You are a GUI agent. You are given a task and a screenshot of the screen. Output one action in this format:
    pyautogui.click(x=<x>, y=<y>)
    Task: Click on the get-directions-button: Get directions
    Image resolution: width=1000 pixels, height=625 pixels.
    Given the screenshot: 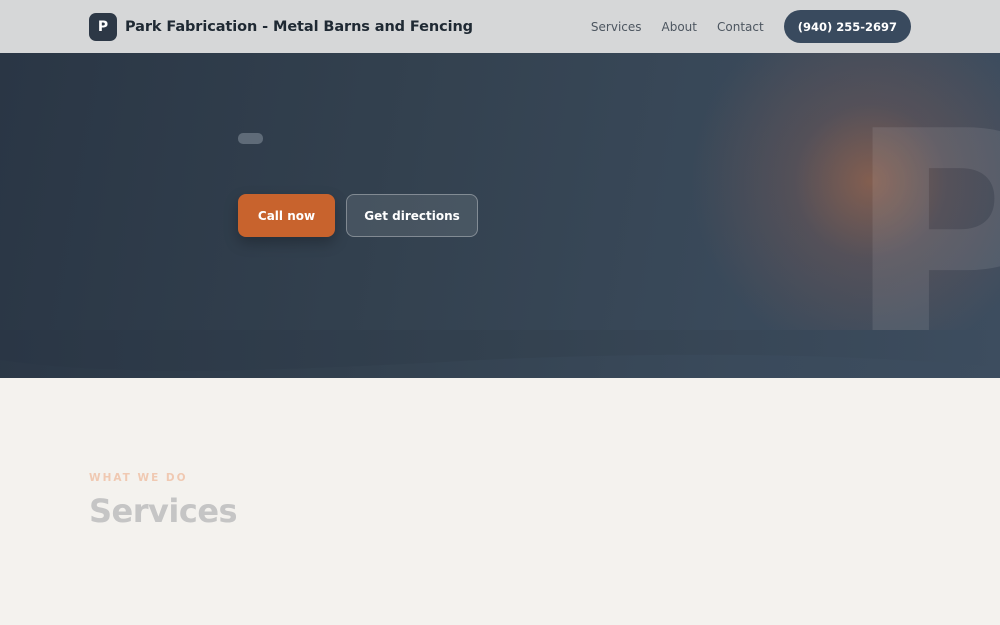 What is the action you would take?
    pyautogui.click(x=412, y=215)
    